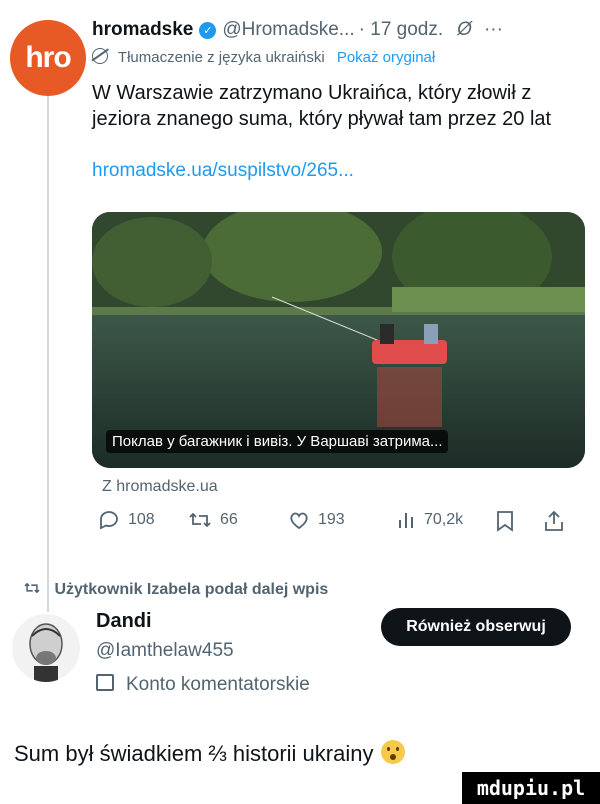  I want to click on bookmark-icon, so click(505, 521).